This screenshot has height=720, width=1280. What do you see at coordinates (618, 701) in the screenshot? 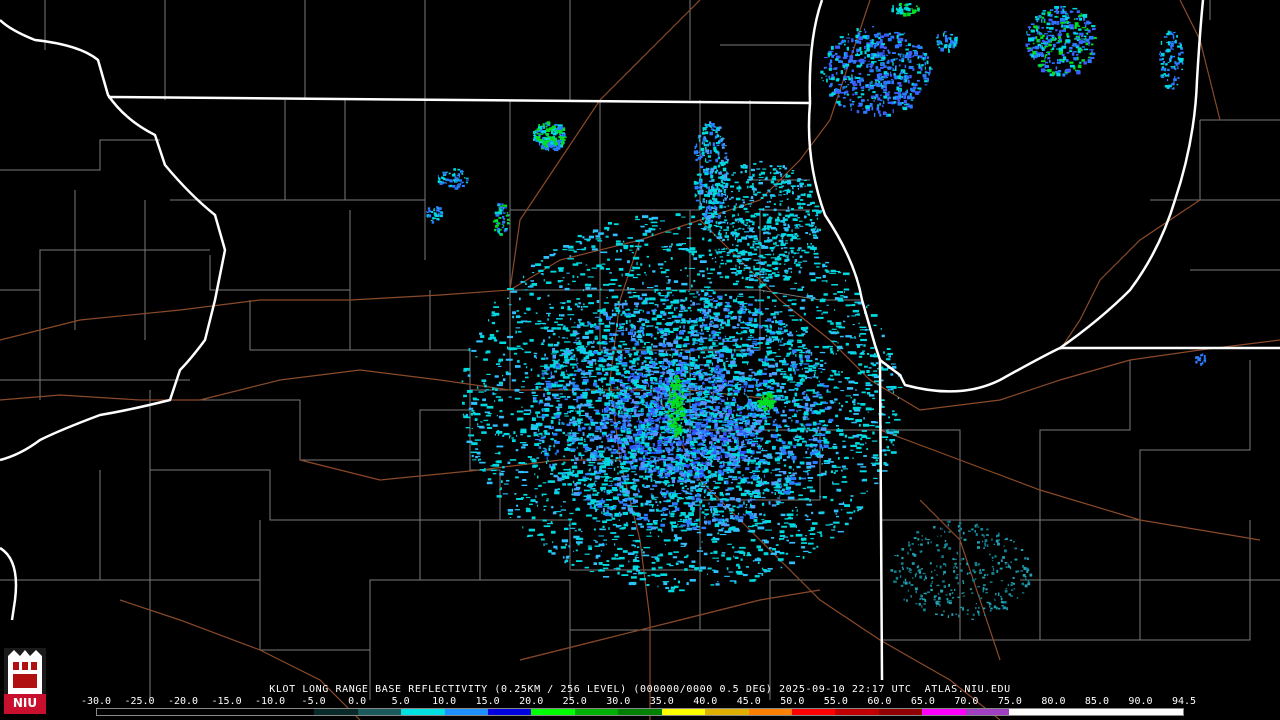
I see `colorbar-tick-label: 30.0` at bounding box center [618, 701].